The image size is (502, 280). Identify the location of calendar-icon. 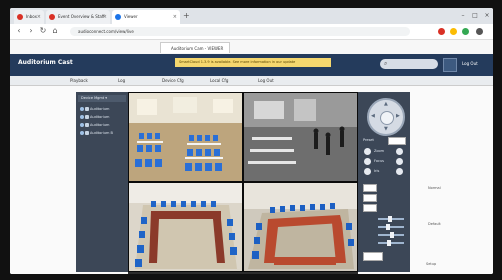
(52, 17).